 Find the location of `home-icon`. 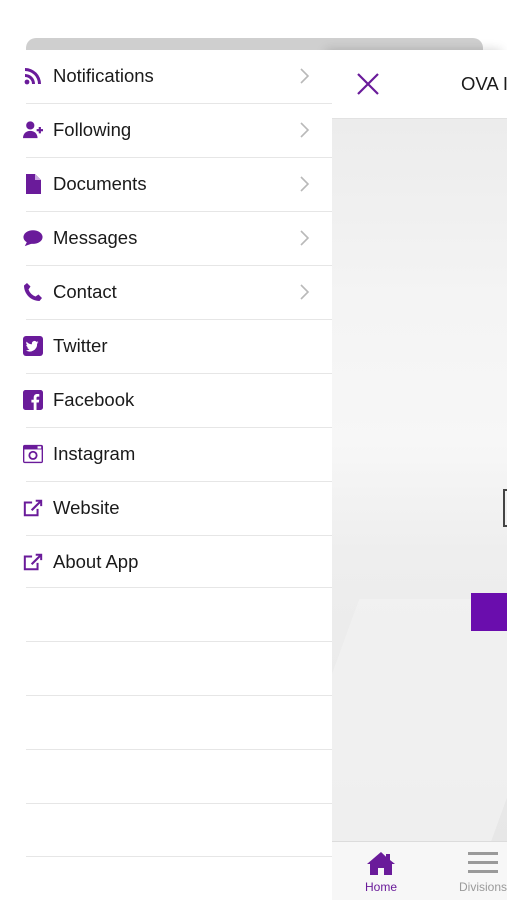

home-icon is located at coordinates (381, 863).